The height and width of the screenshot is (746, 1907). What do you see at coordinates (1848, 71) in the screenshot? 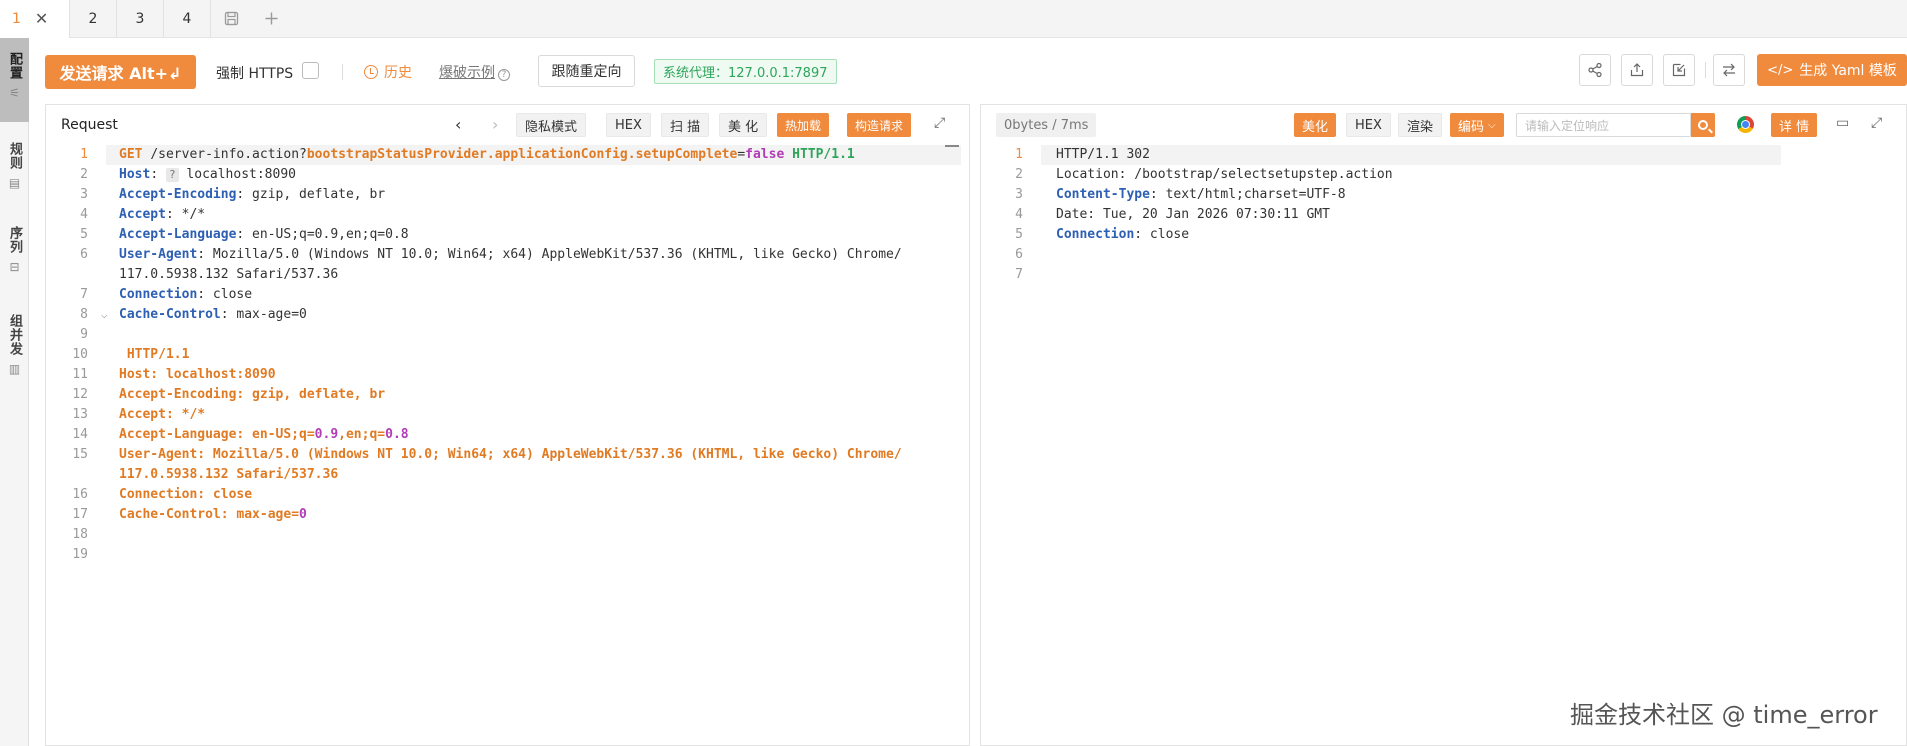
I see `generate-yaml-label: 生成 Yaml 模板` at bounding box center [1848, 71].